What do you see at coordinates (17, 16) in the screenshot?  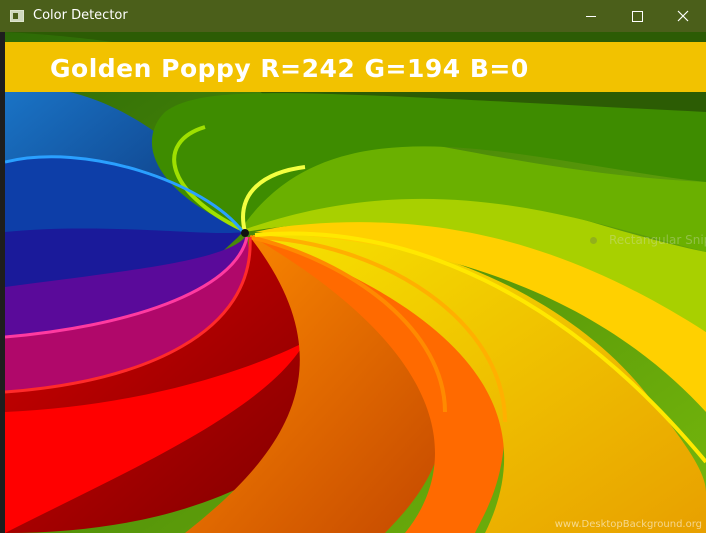 I see `app-window-icon` at bounding box center [17, 16].